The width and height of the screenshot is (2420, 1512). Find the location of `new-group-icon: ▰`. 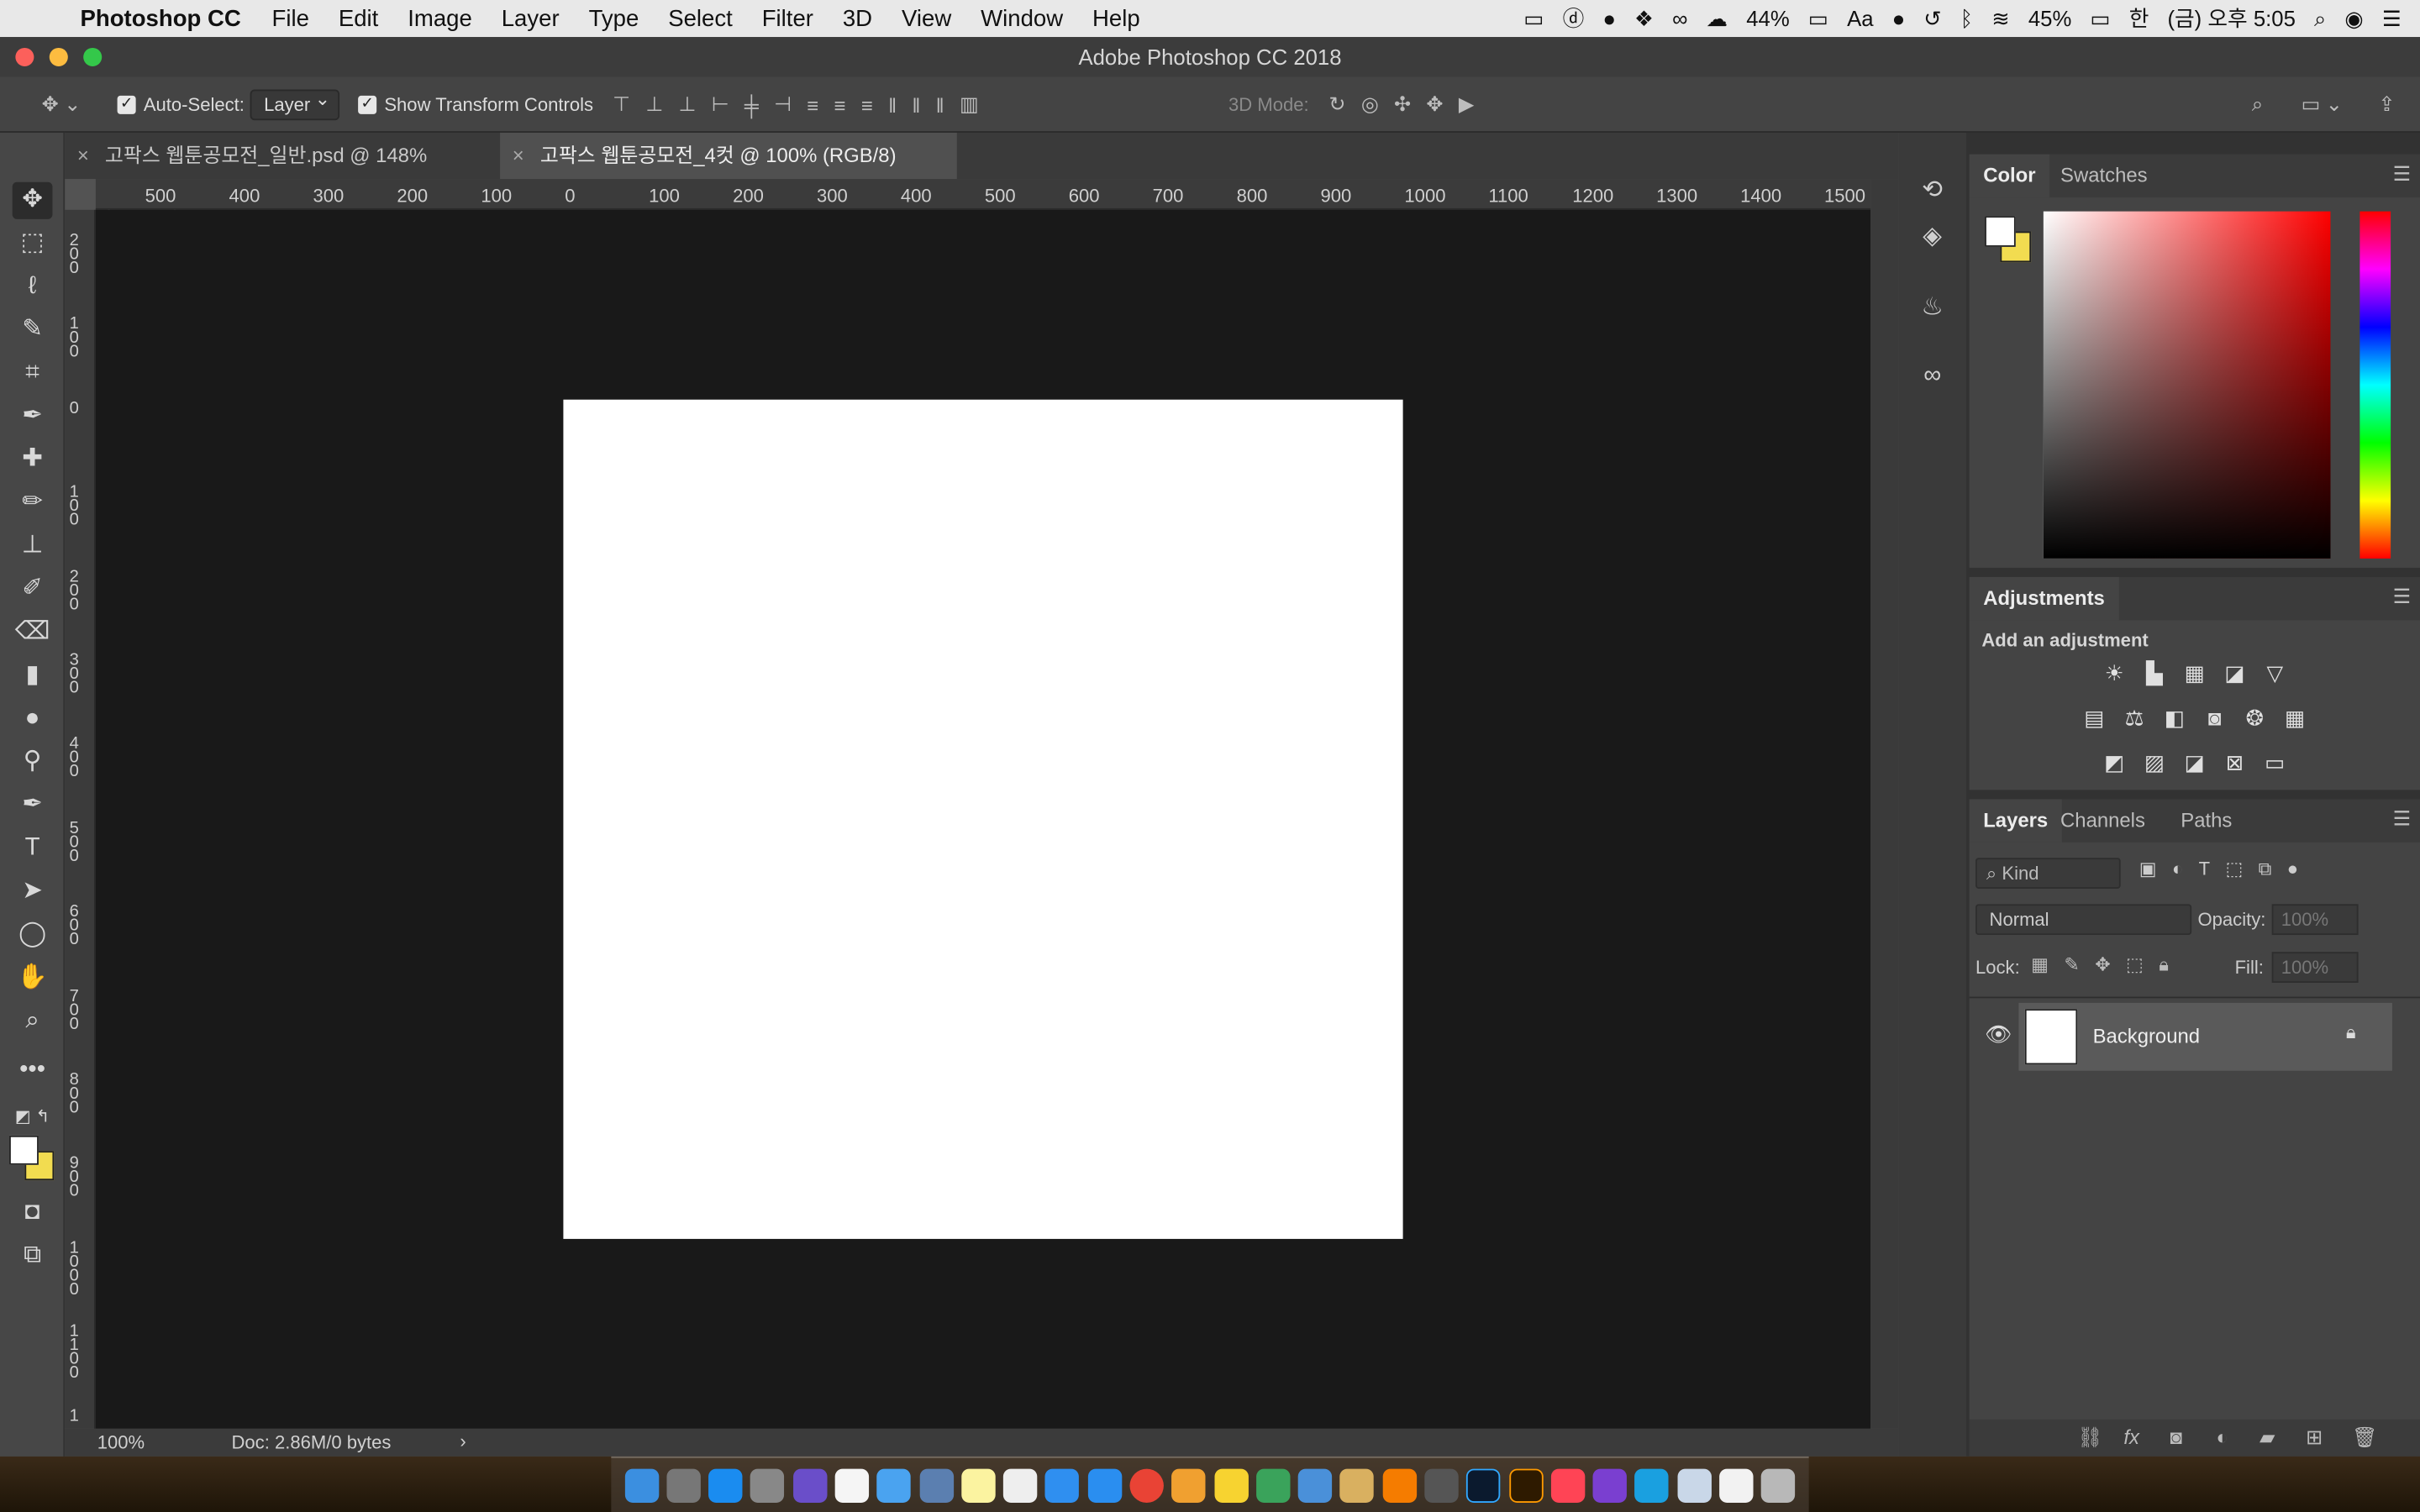

new-group-icon: ▰ is located at coordinates (2268, 1437).